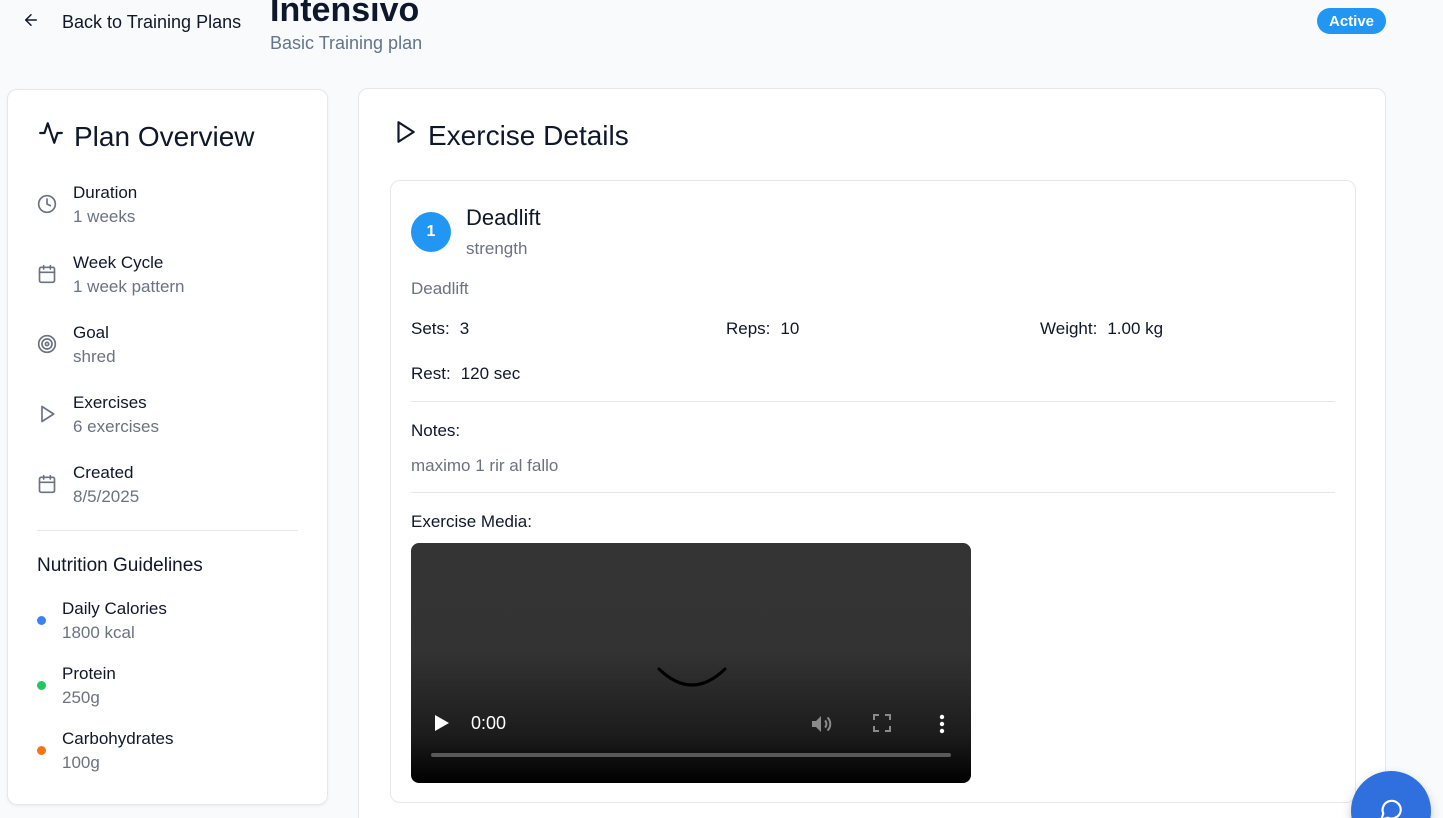 The image size is (1443, 818). Describe the element at coordinates (89, 673) in the screenshot. I see `nutrition-label: Protein` at that location.